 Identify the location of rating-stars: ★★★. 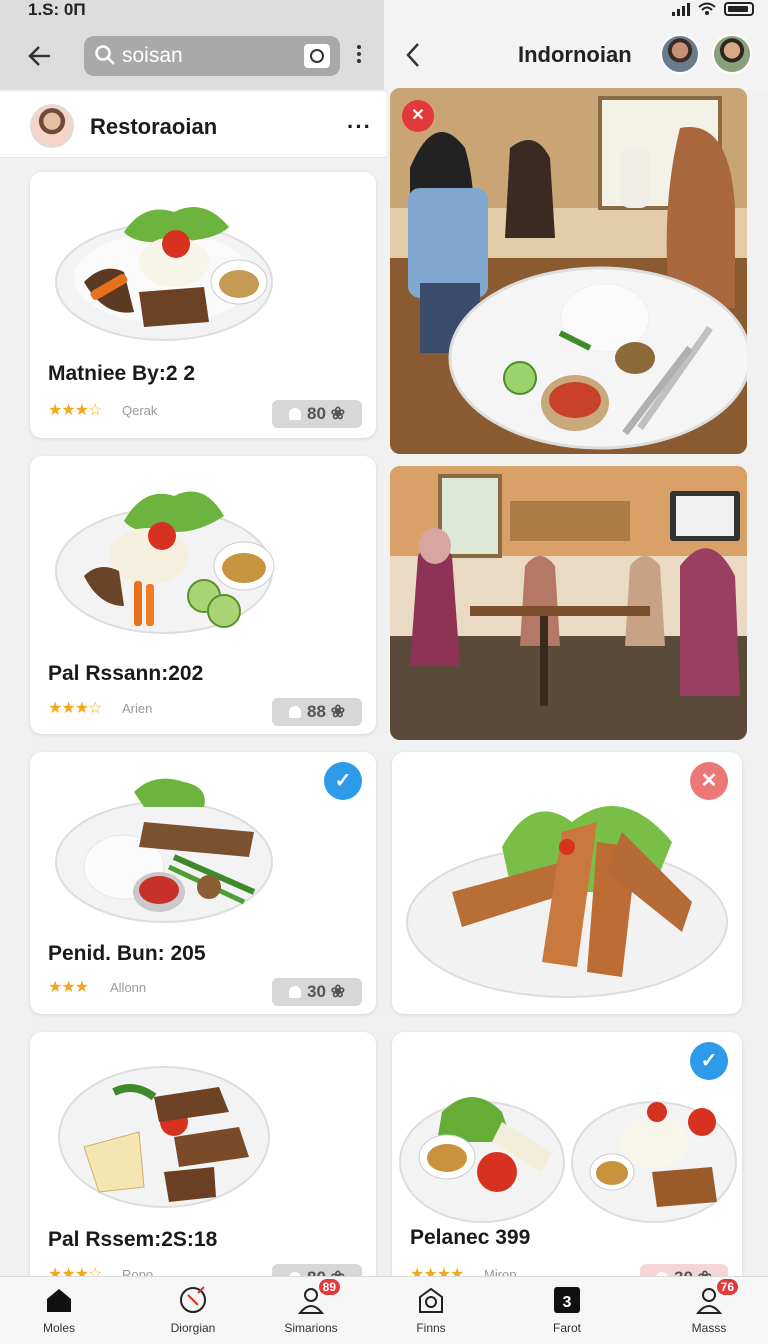
(68, 987).